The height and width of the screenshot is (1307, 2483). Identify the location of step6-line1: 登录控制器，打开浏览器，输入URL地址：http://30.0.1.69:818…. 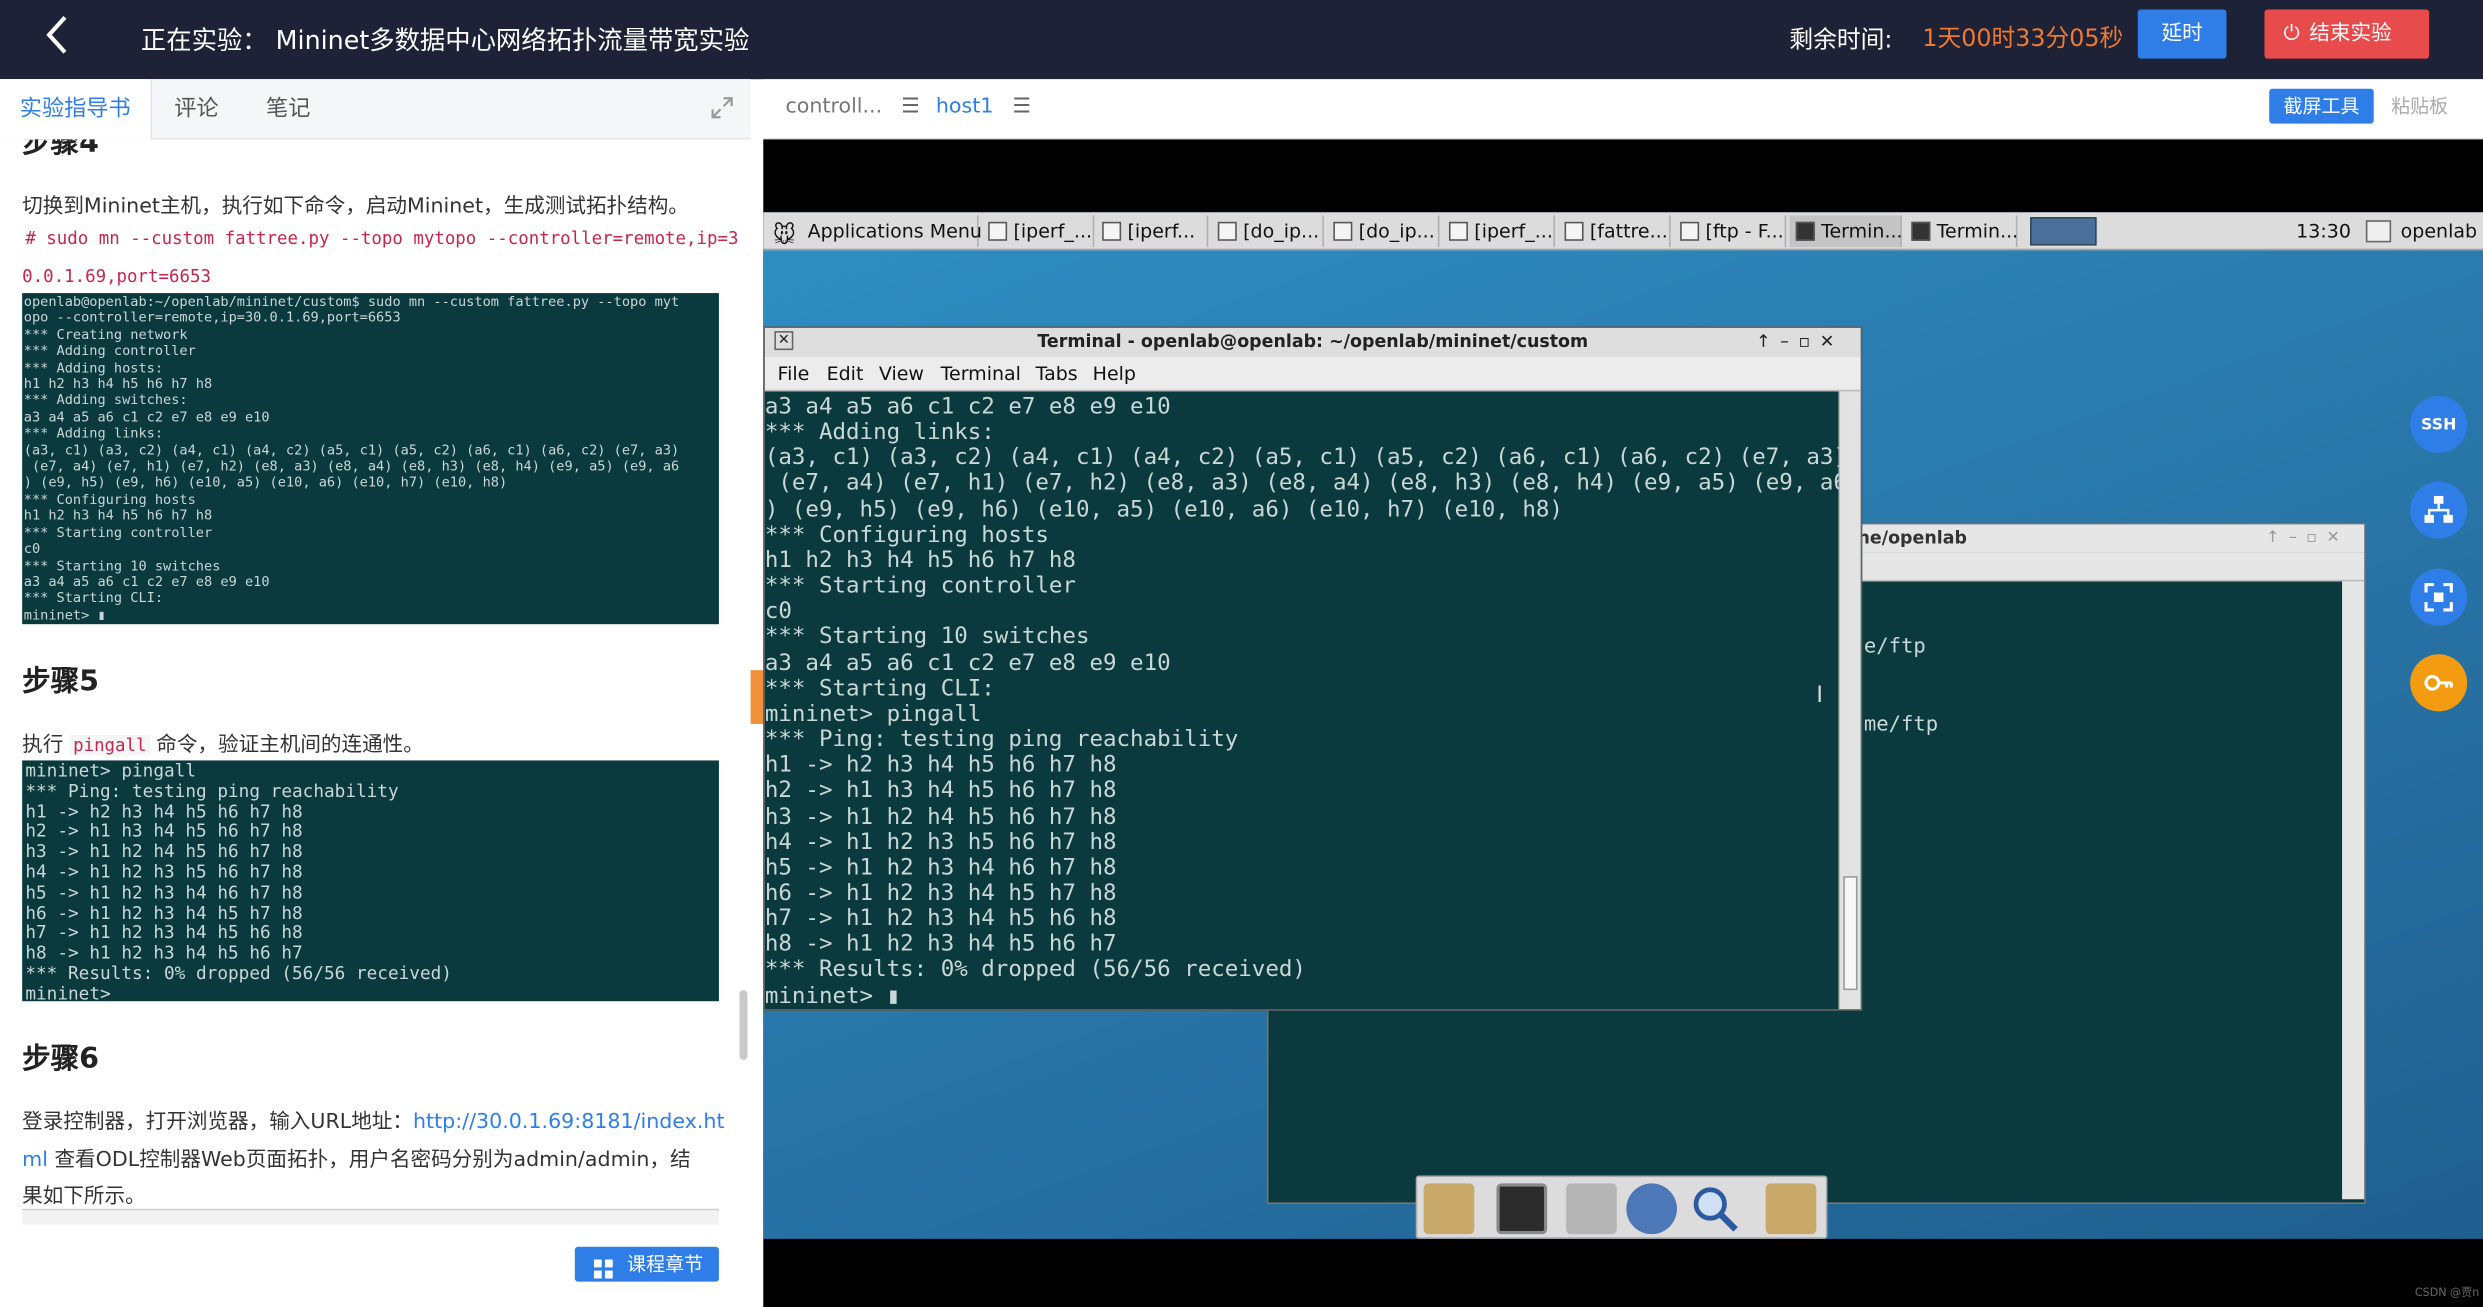
(373, 1119).